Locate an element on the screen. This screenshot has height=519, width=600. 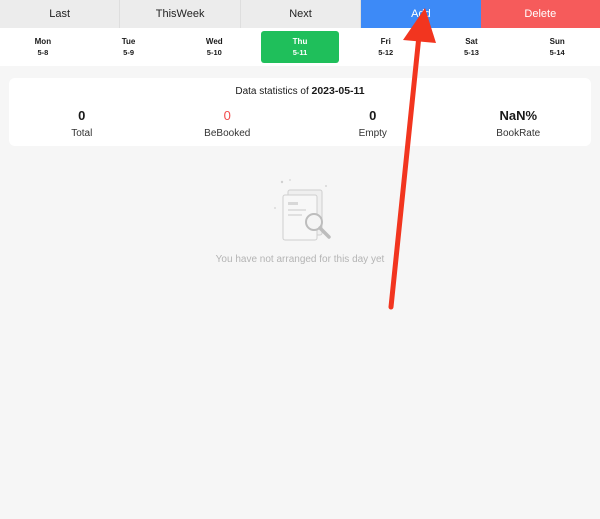
statistics-title: Data statistics of 2023-05-11 is located at coordinates (300, 91).